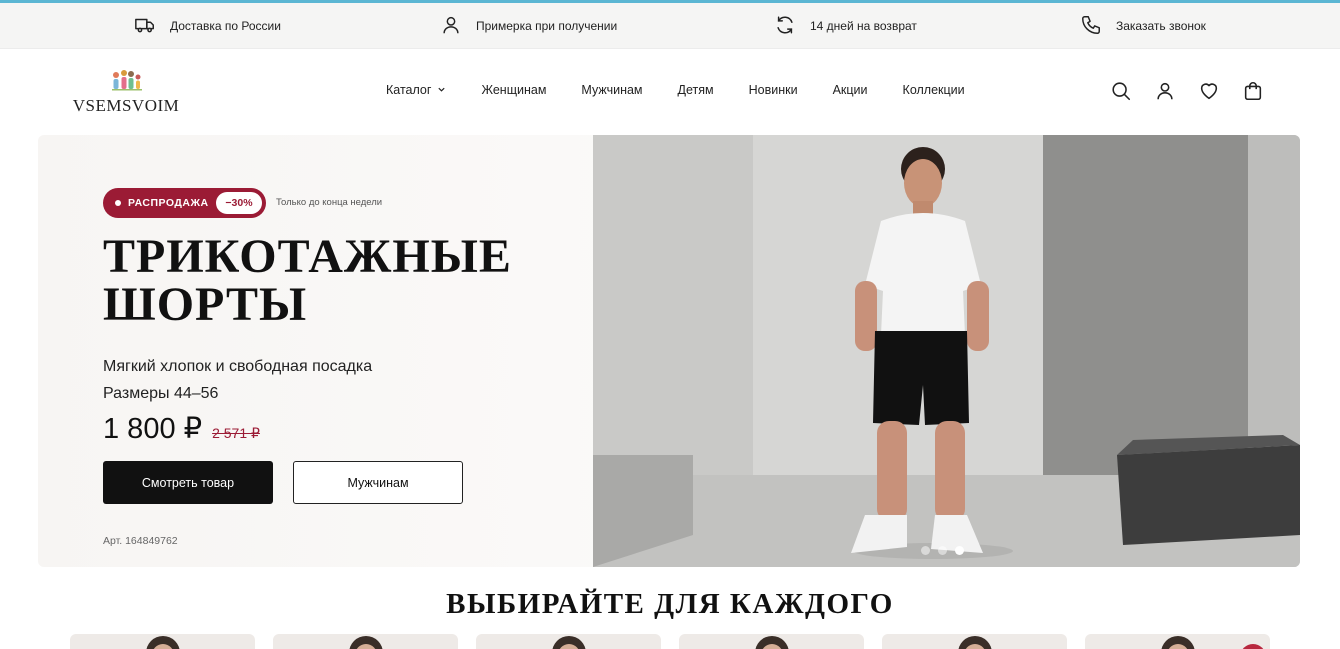 The width and height of the screenshot is (1340, 649). I want to click on price-old: 2 571 ₽, so click(236, 433).